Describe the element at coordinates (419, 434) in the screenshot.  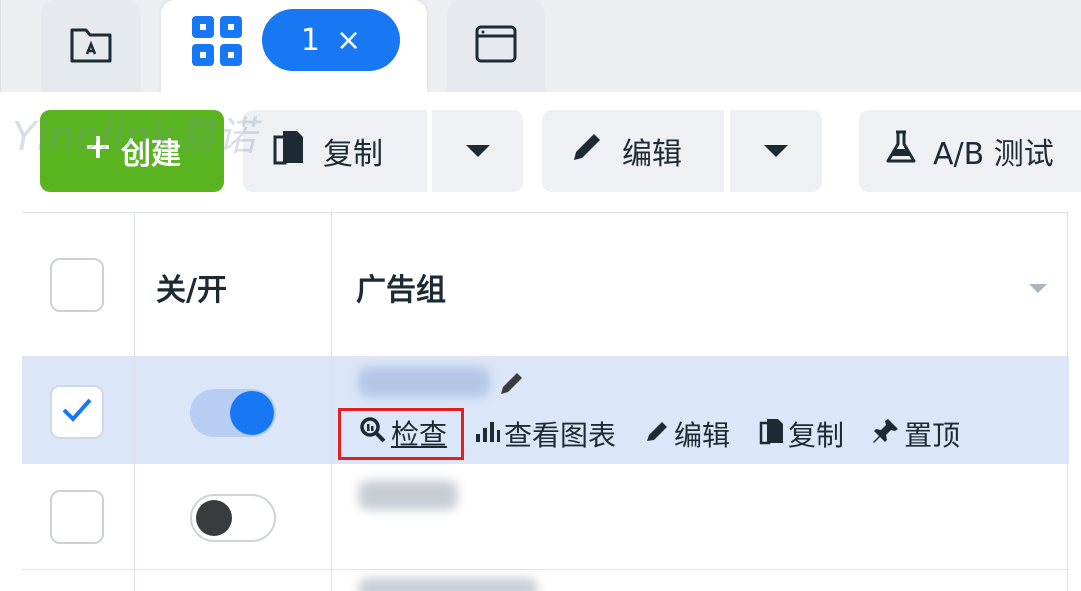
I see `inspect-label: 检查` at that location.